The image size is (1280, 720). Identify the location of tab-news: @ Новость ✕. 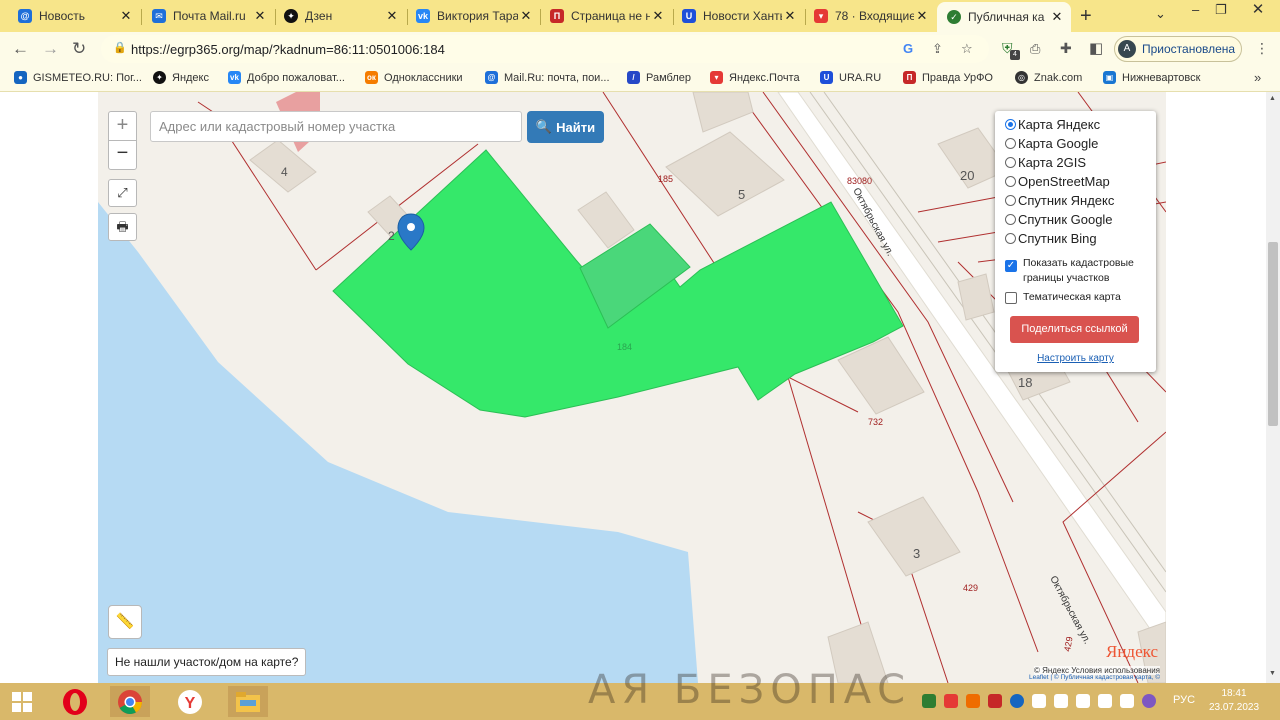
(74, 16).